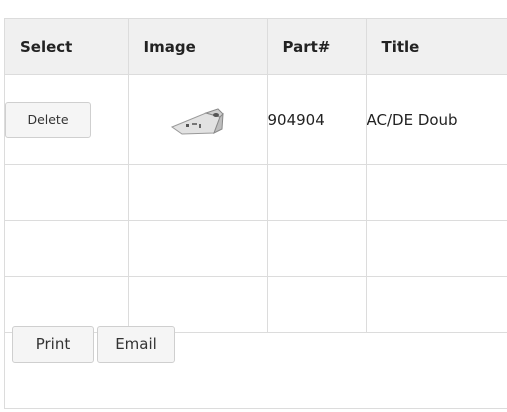 The width and height of the screenshot is (507, 412). I want to click on select-cell: Delete, so click(67, 119).